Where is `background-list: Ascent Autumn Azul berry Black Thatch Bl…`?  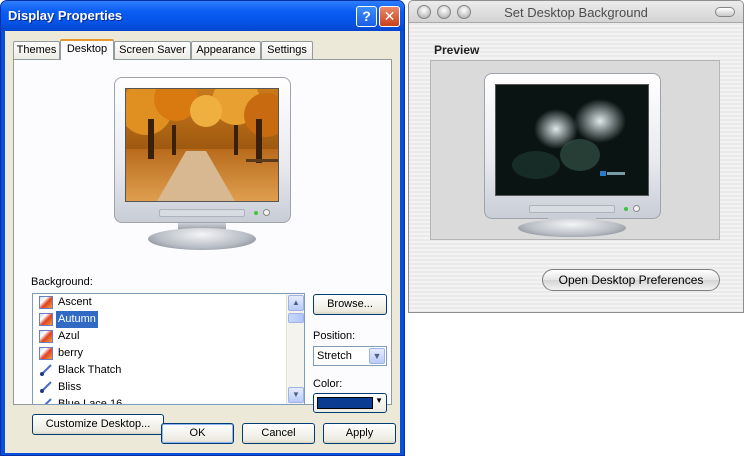 background-list: Ascent Autumn Azul berry Black Thatch Bl… is located at coordinates (168, 349).